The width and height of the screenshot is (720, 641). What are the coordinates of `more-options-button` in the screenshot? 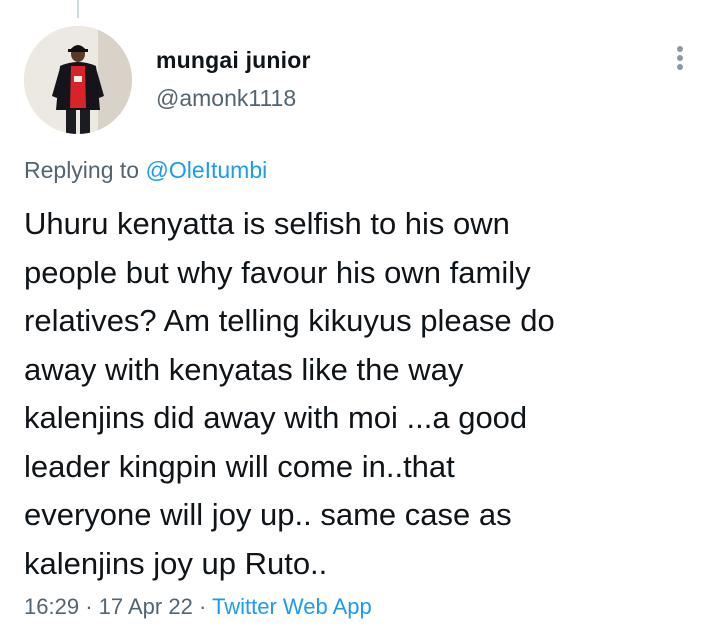 It's located at (680, 58).